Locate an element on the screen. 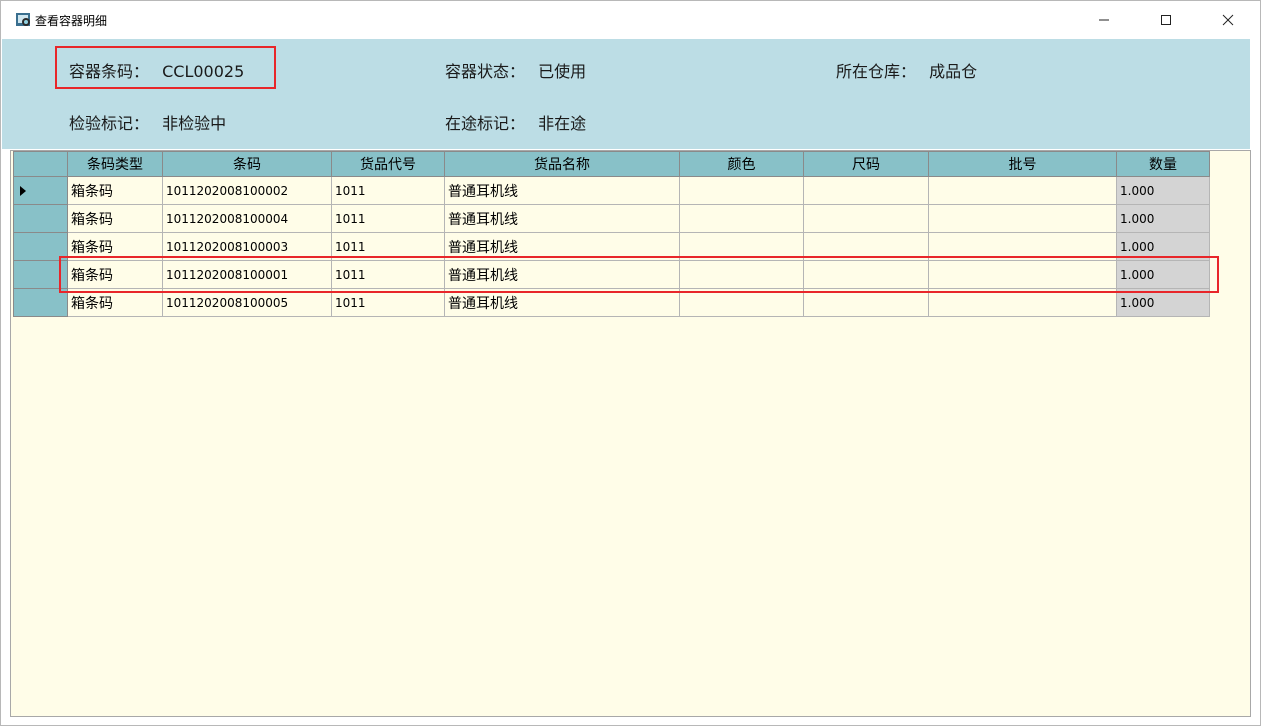 This screenshot has height=726, width=1261. maximize-button is located at coordinates (1166, 20).